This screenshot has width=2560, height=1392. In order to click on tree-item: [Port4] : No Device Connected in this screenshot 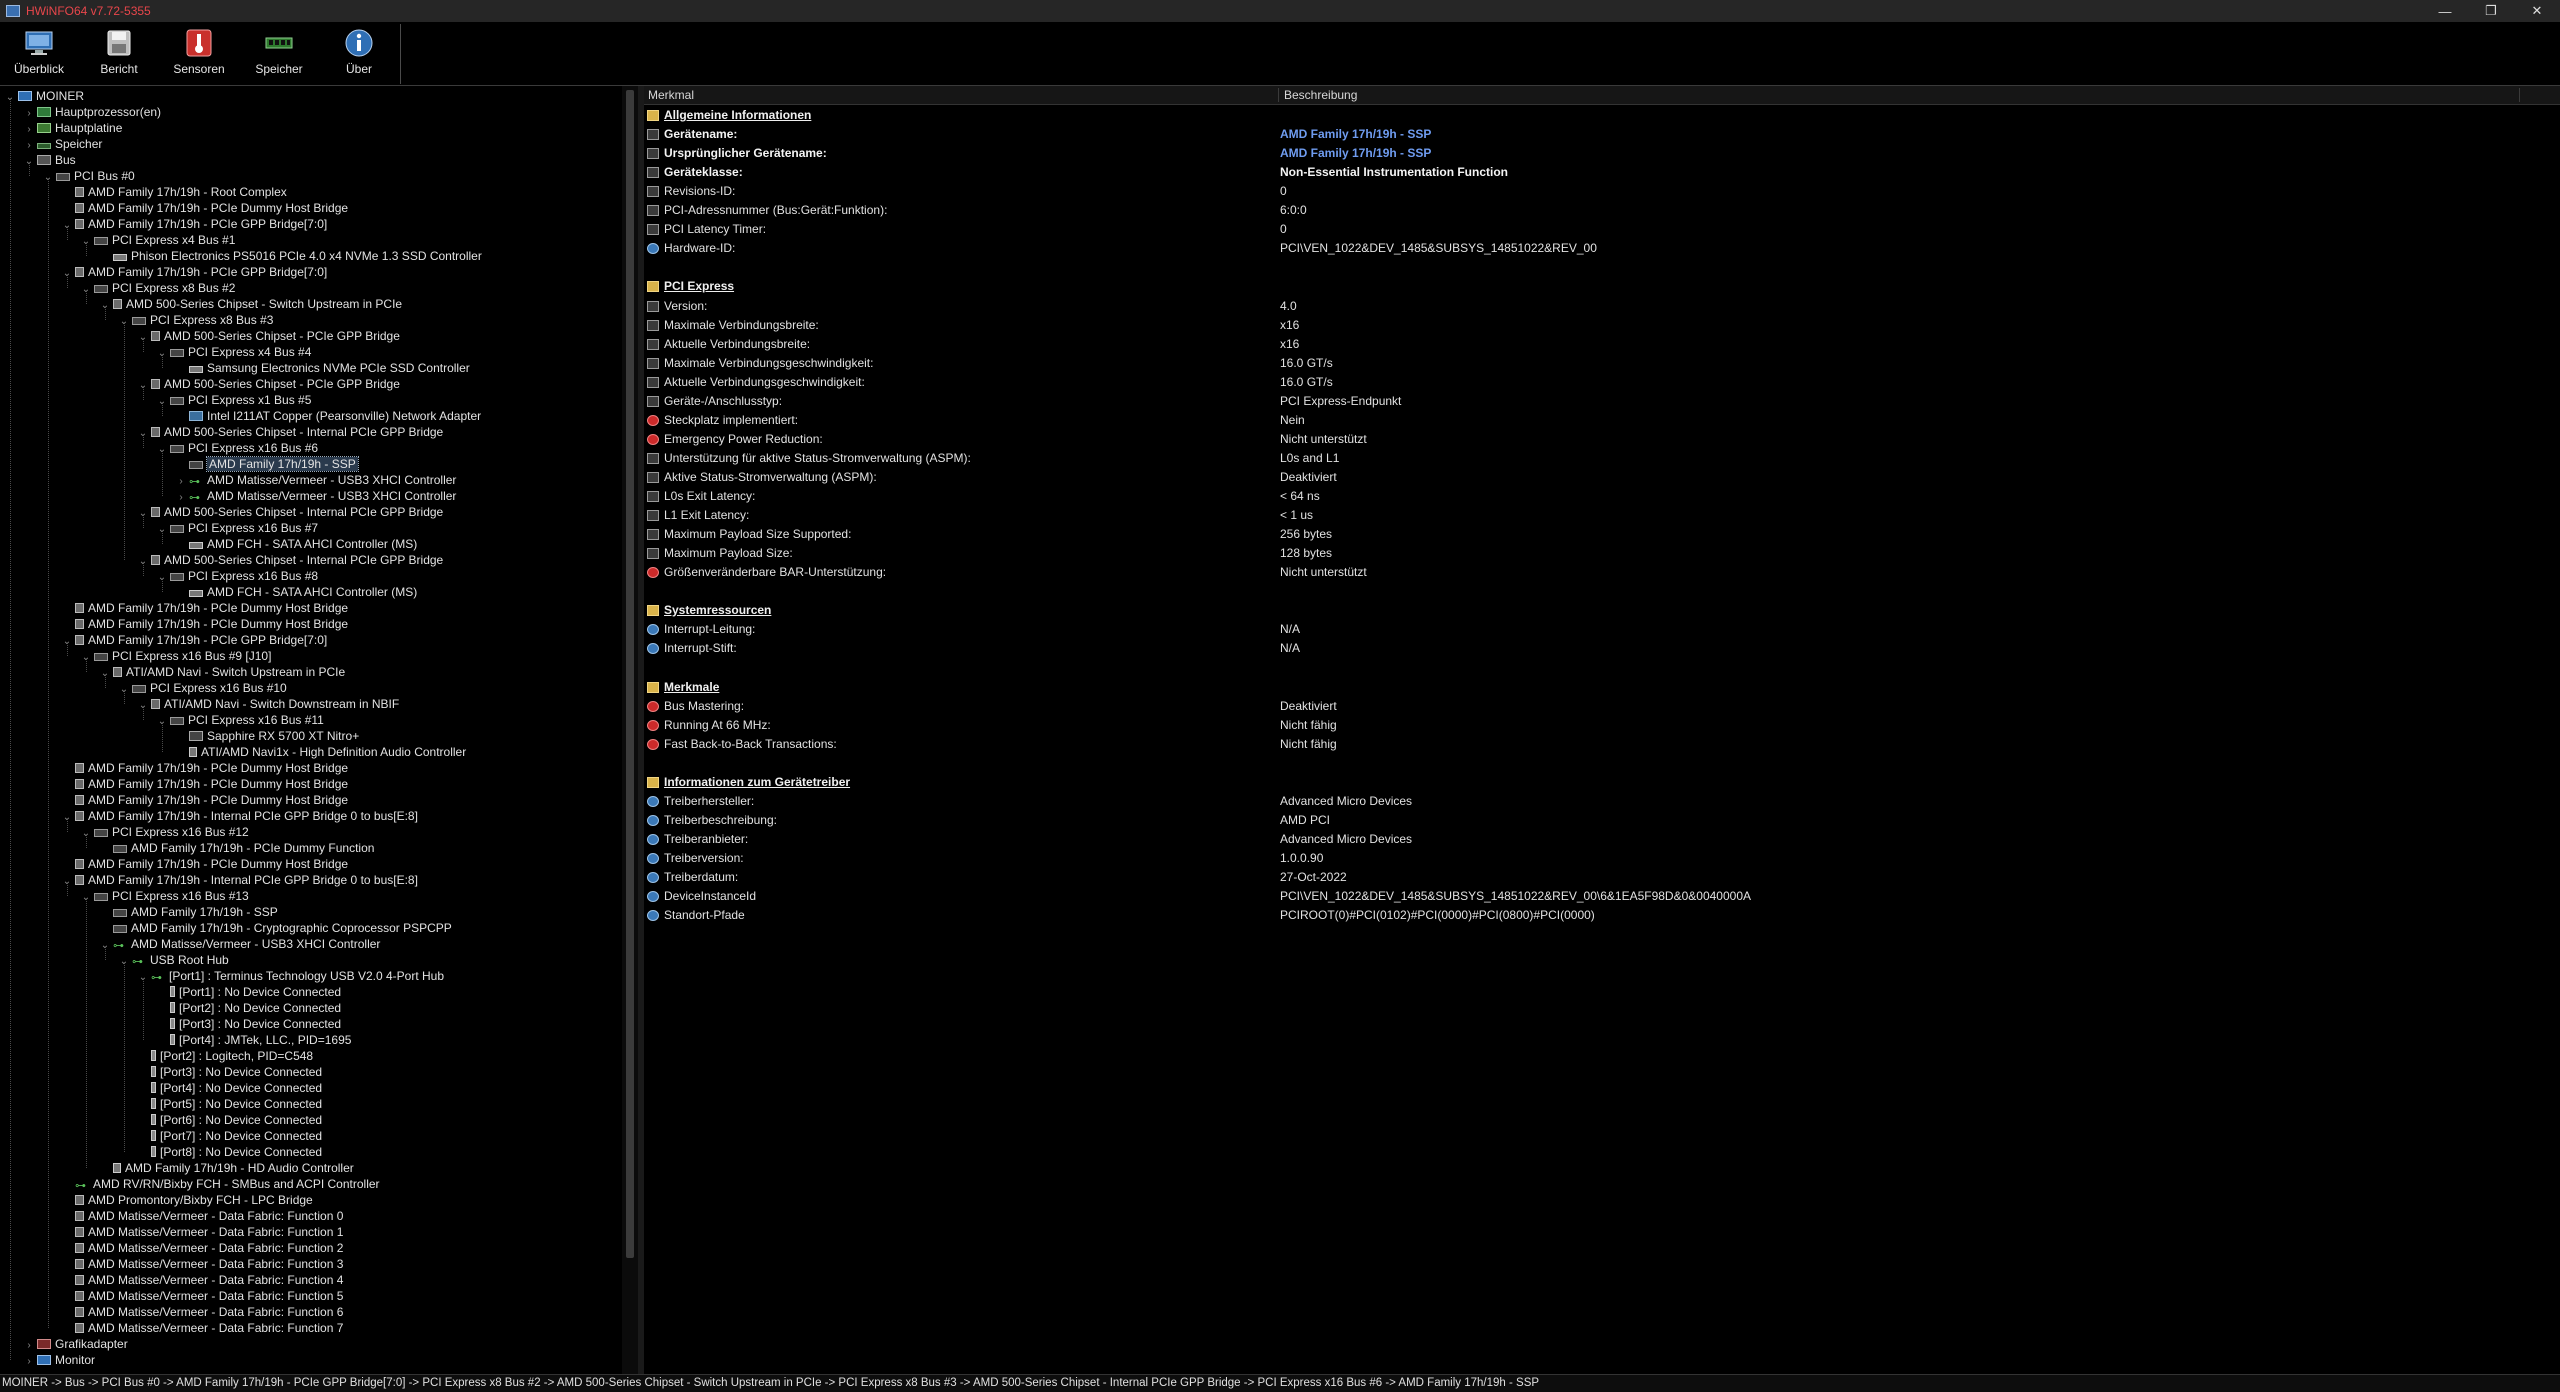, I will do `click(229, 1088)`.